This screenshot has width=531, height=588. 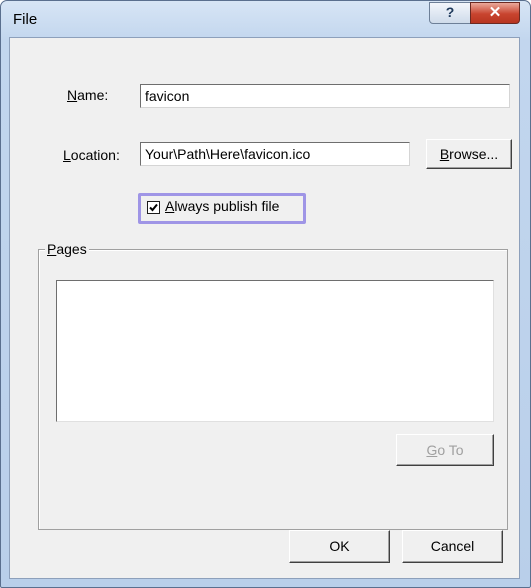 What do you see at coordinates (275, 154) in the screenshot?
I see `location-input: Your\Path\Here\favicon.ico` at bounding box center [275, 154].